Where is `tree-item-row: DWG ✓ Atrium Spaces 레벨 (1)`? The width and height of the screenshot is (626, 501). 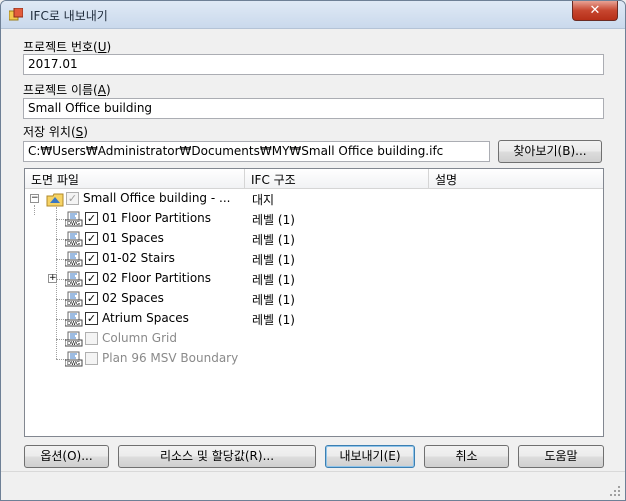 tree-item-row: DWG ✓ Atrium Spaces 레벨 (1) is located at coordinates (314, 319).